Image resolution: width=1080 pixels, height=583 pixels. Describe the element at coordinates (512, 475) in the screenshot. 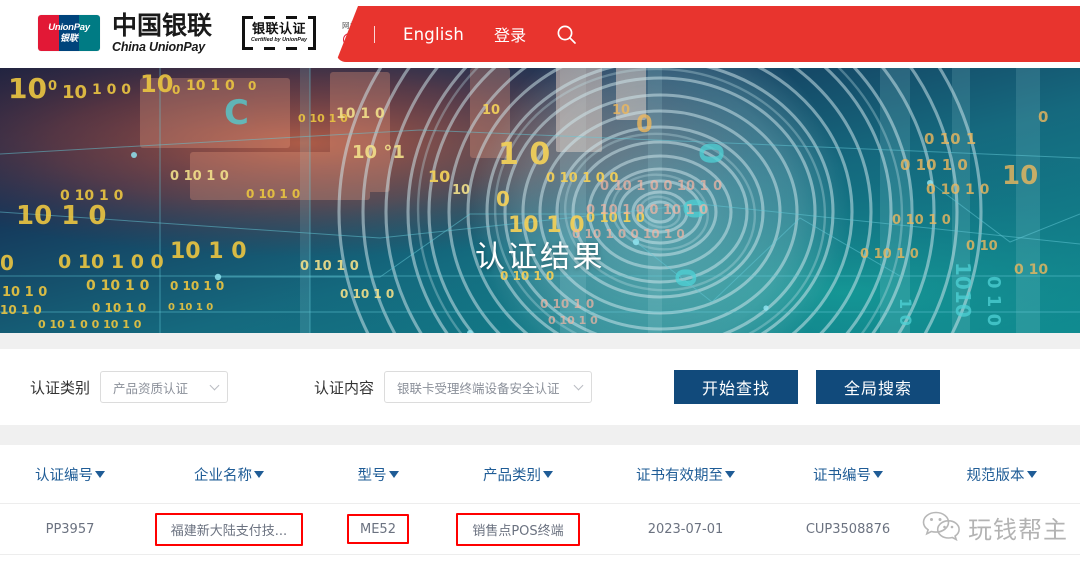

I see `col-product-type-label: 产品类别` at that location.